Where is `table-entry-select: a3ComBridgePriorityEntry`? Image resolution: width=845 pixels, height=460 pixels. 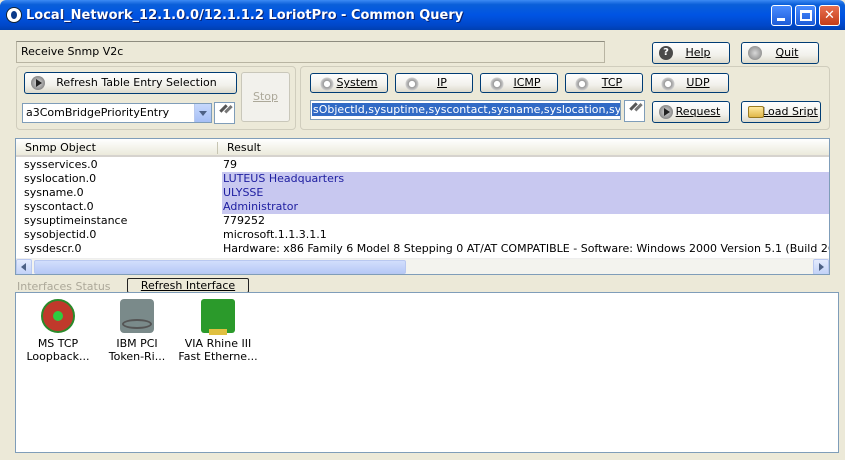 table-entry-select: a3ComBridgePriorityEntry is located at coordinates (117, 113).